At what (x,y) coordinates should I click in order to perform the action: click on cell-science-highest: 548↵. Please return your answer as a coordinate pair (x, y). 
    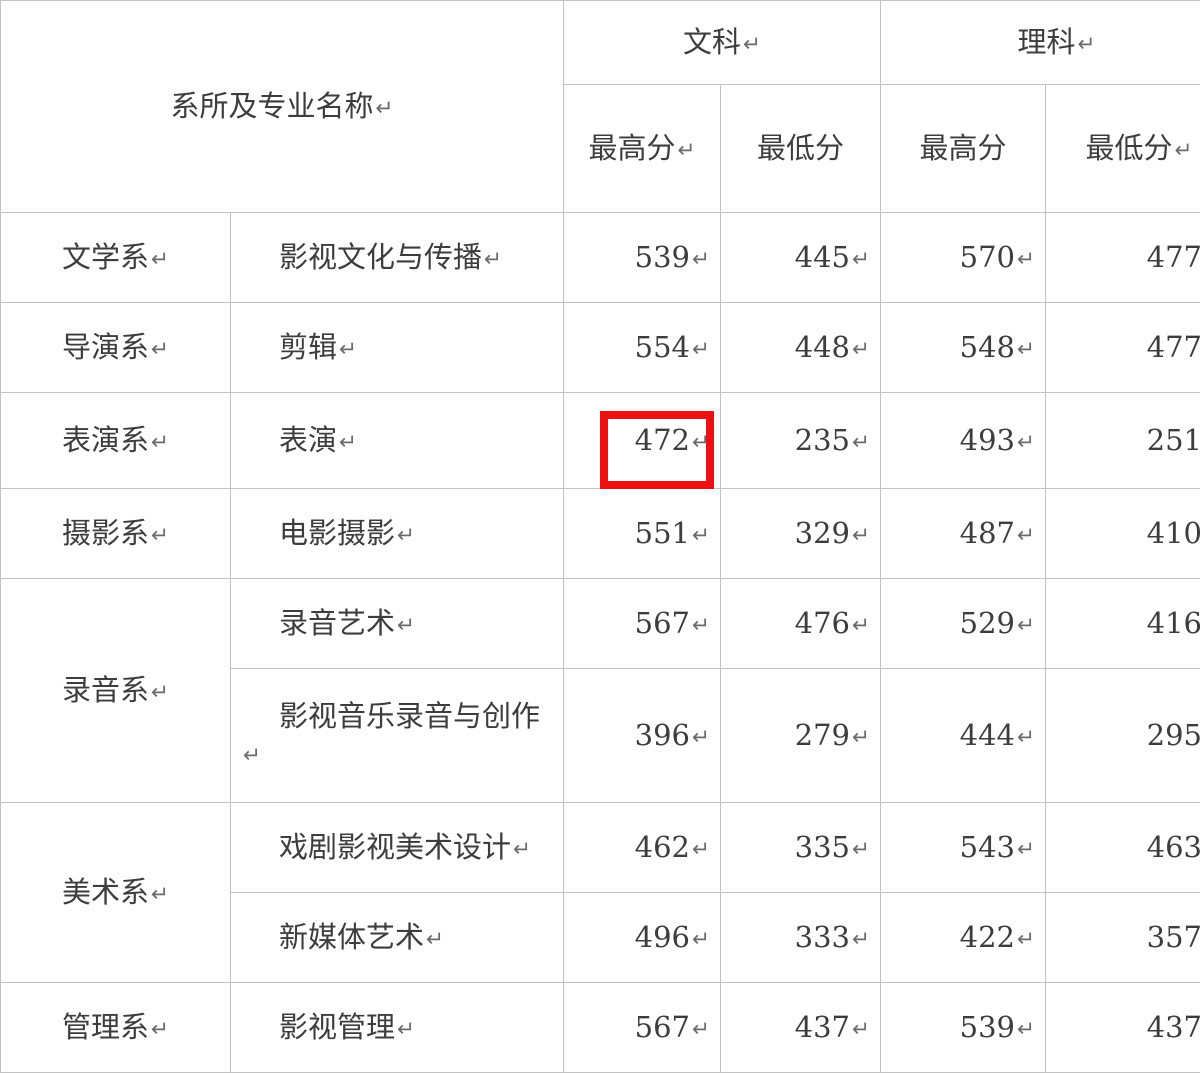
    Looking at the image, I should click on (963, 348).